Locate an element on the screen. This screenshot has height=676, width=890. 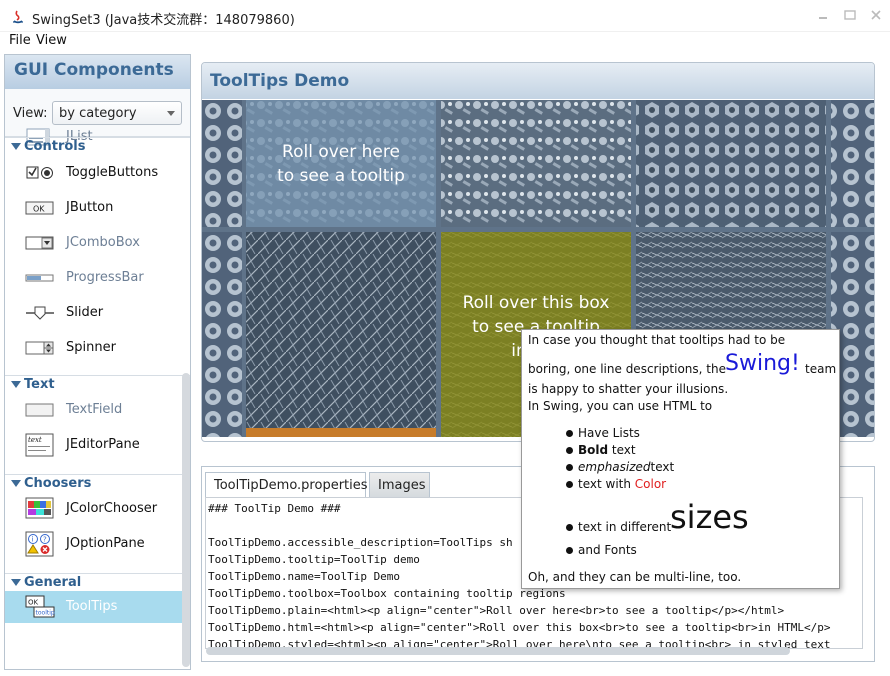
tree-item-label: ToggleButtons is located at coordinates (112, 172).